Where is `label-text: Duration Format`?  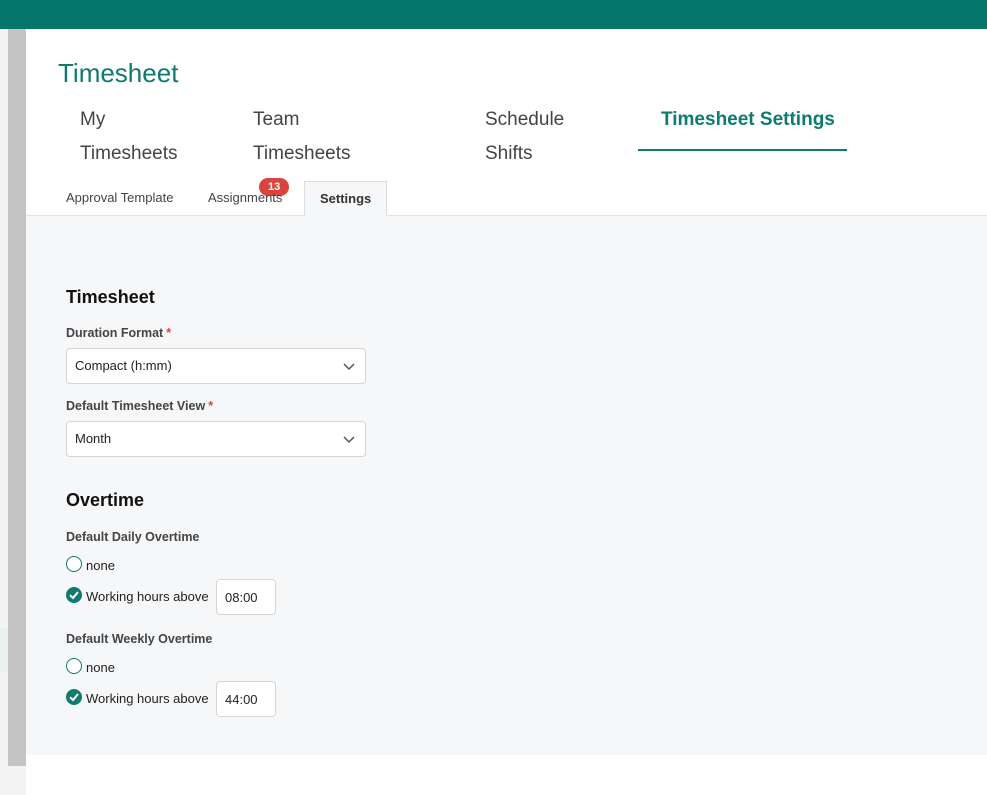
label-text: Duration Format is located at coordinates (115, 333).